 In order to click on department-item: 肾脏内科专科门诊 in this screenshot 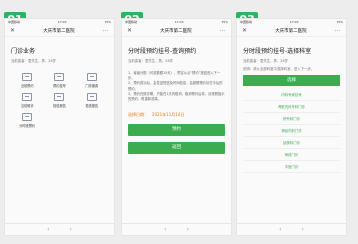, I will do `click(291, 107)`.